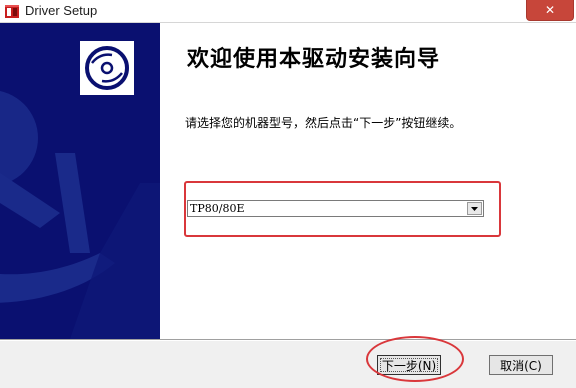 Image resolution: width=576 pixels, height=388 pixels. I want to click on instruction-text: 请选择您的机器型号，然后点击“下一步”按钮继续。, so click(323, 123).